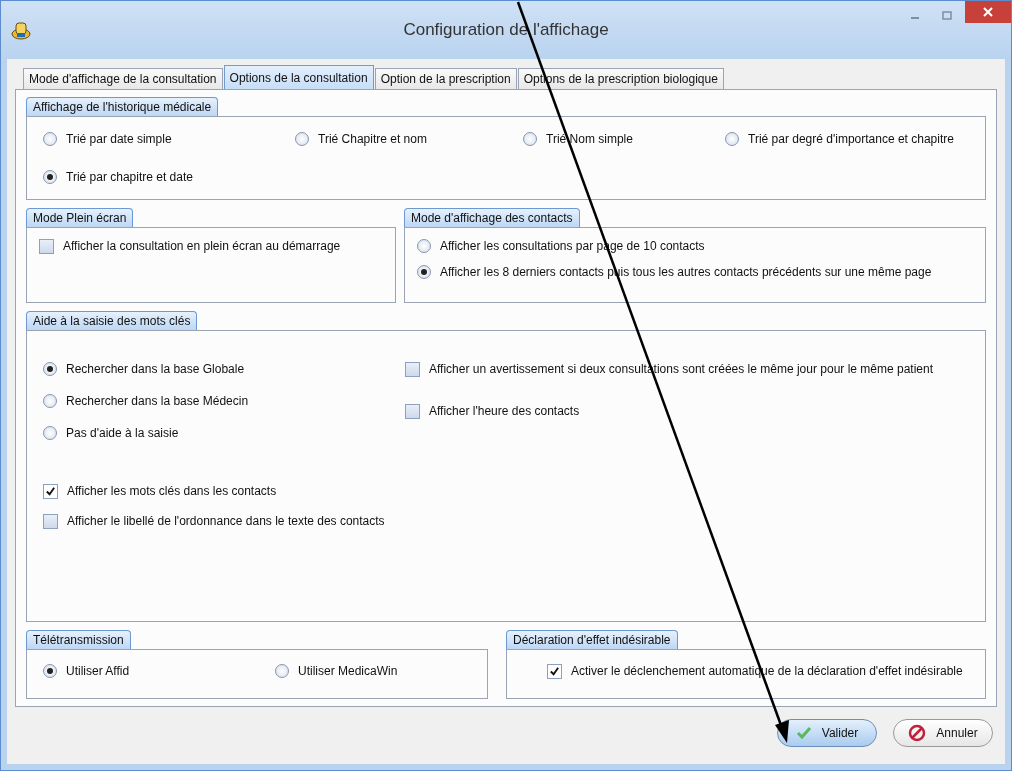 The height and width of the screenshot is (771, 1012). Describe the element at coordinates (827, 733) in the screenshot. I see `validate-button: Valider` at that location.